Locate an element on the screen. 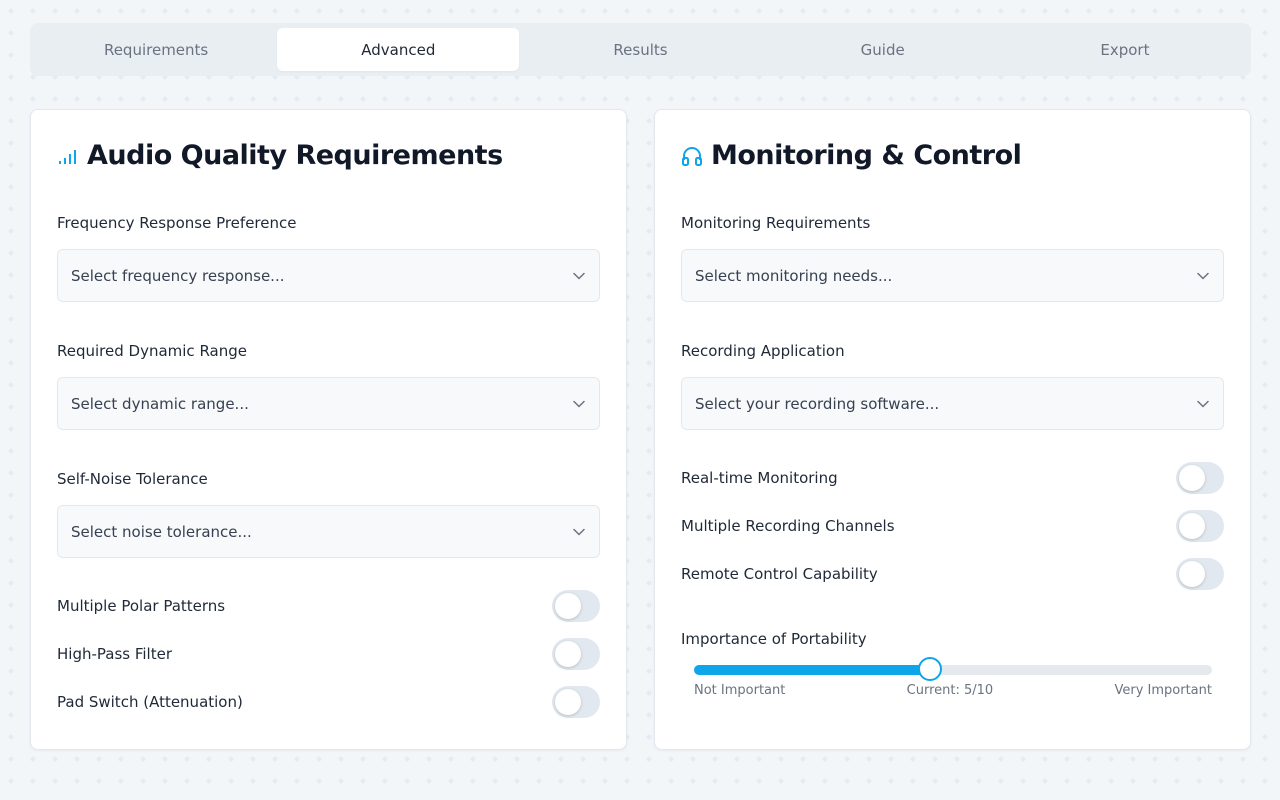 This screenshot has width=1280, height=800. self-noise-label: Self-Noise Tolerance is located at coordinates (132, 479).